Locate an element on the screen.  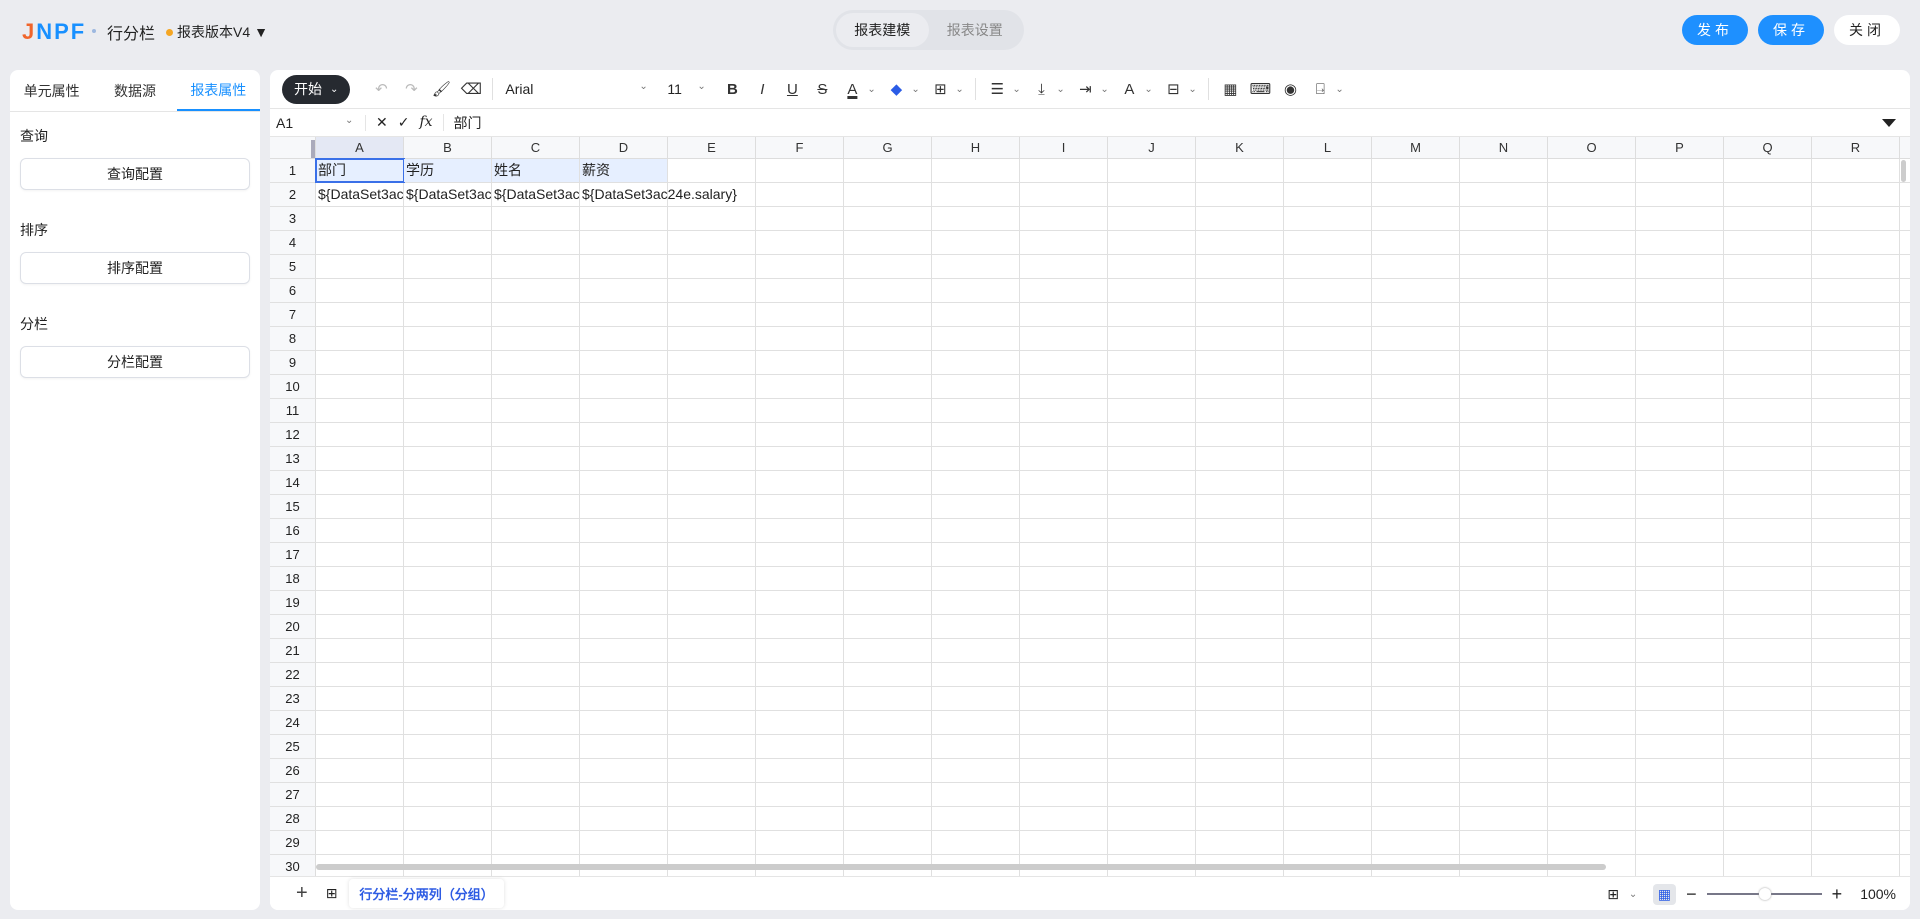
tab-data-source: 数据源 is located at coordinates (134, 90).